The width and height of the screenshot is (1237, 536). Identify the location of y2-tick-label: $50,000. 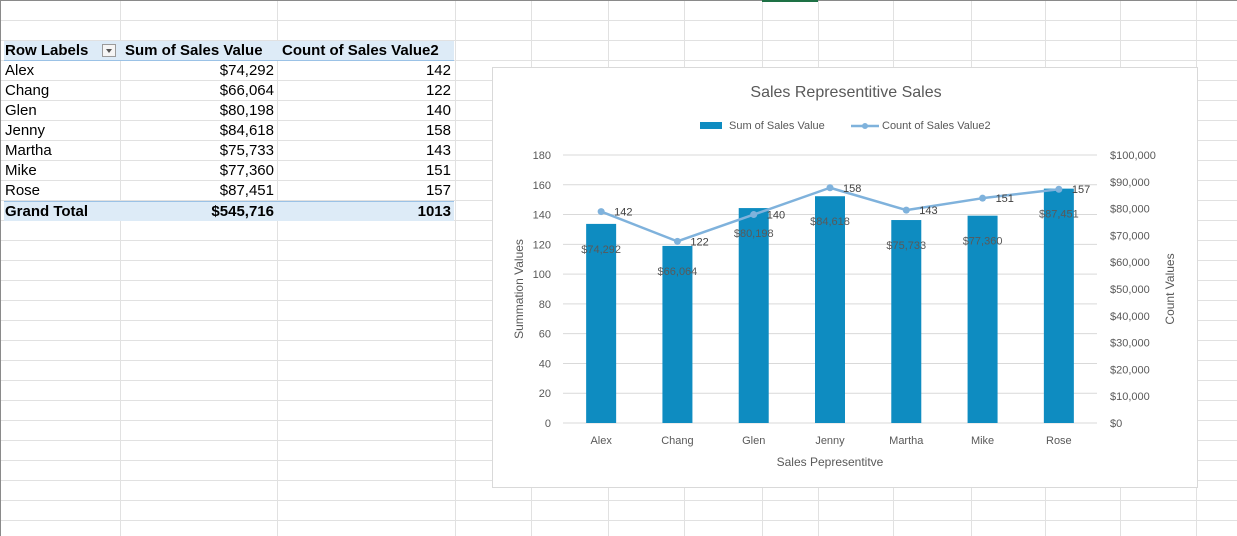
(1130, 290).